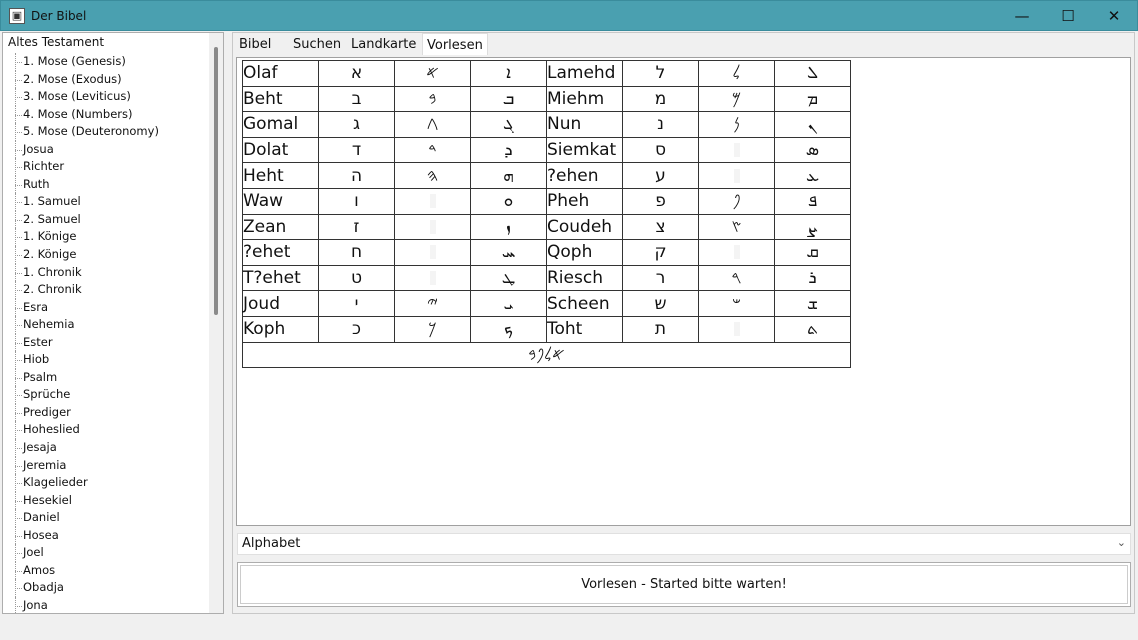  What do you see at coordinates (105, 132) in the screenshot?
I see `tree-item: 5. Mose (Deuteronomy)` at bounding box center [105, 132].